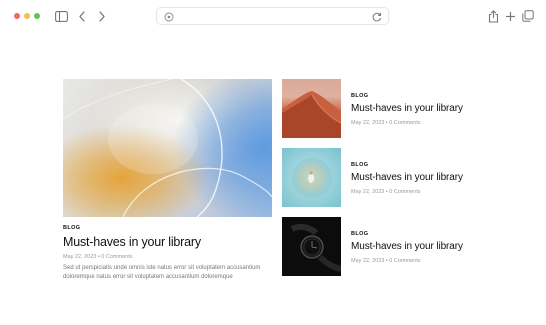 This screenshot has height=325, width=546. What do you see at coordinates (37, 16) in the screenshot?
I see `zoom-window-button` at bounding box center [37, 16].